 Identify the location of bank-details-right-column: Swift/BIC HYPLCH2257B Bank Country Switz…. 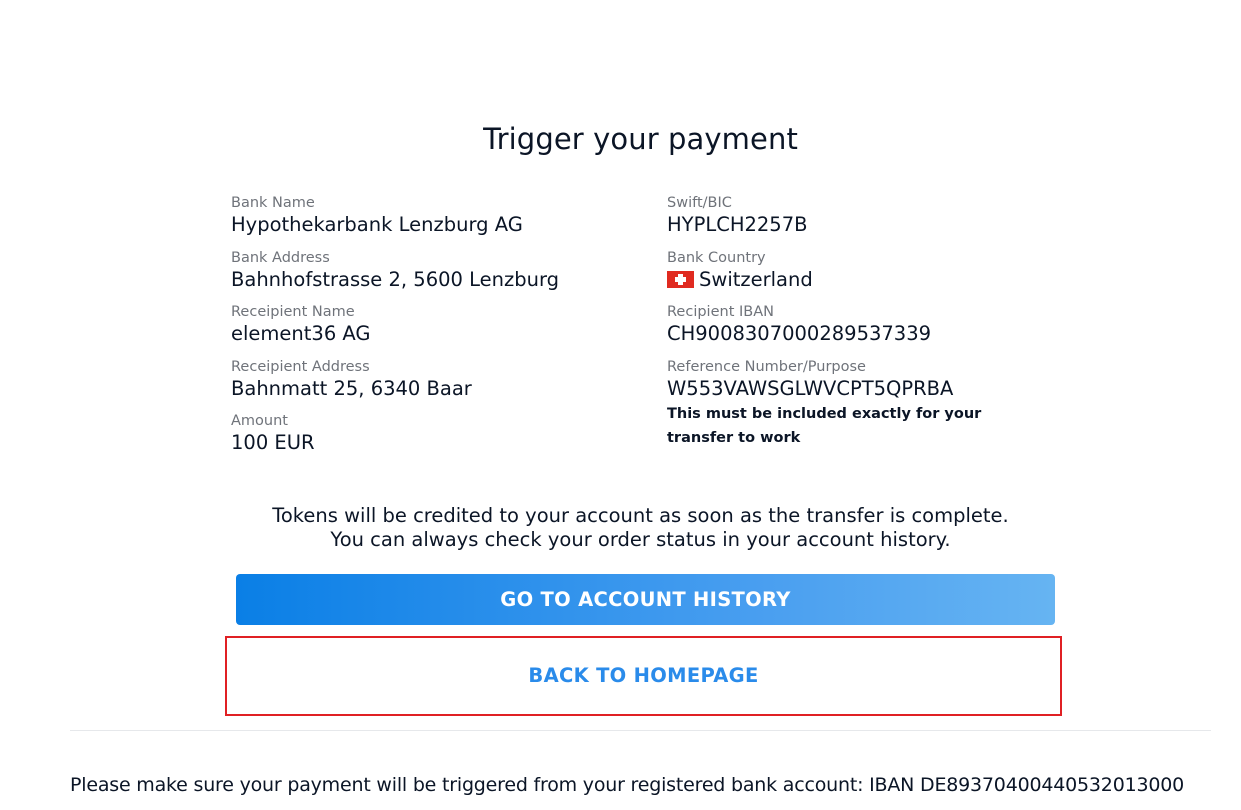
(877, 322).